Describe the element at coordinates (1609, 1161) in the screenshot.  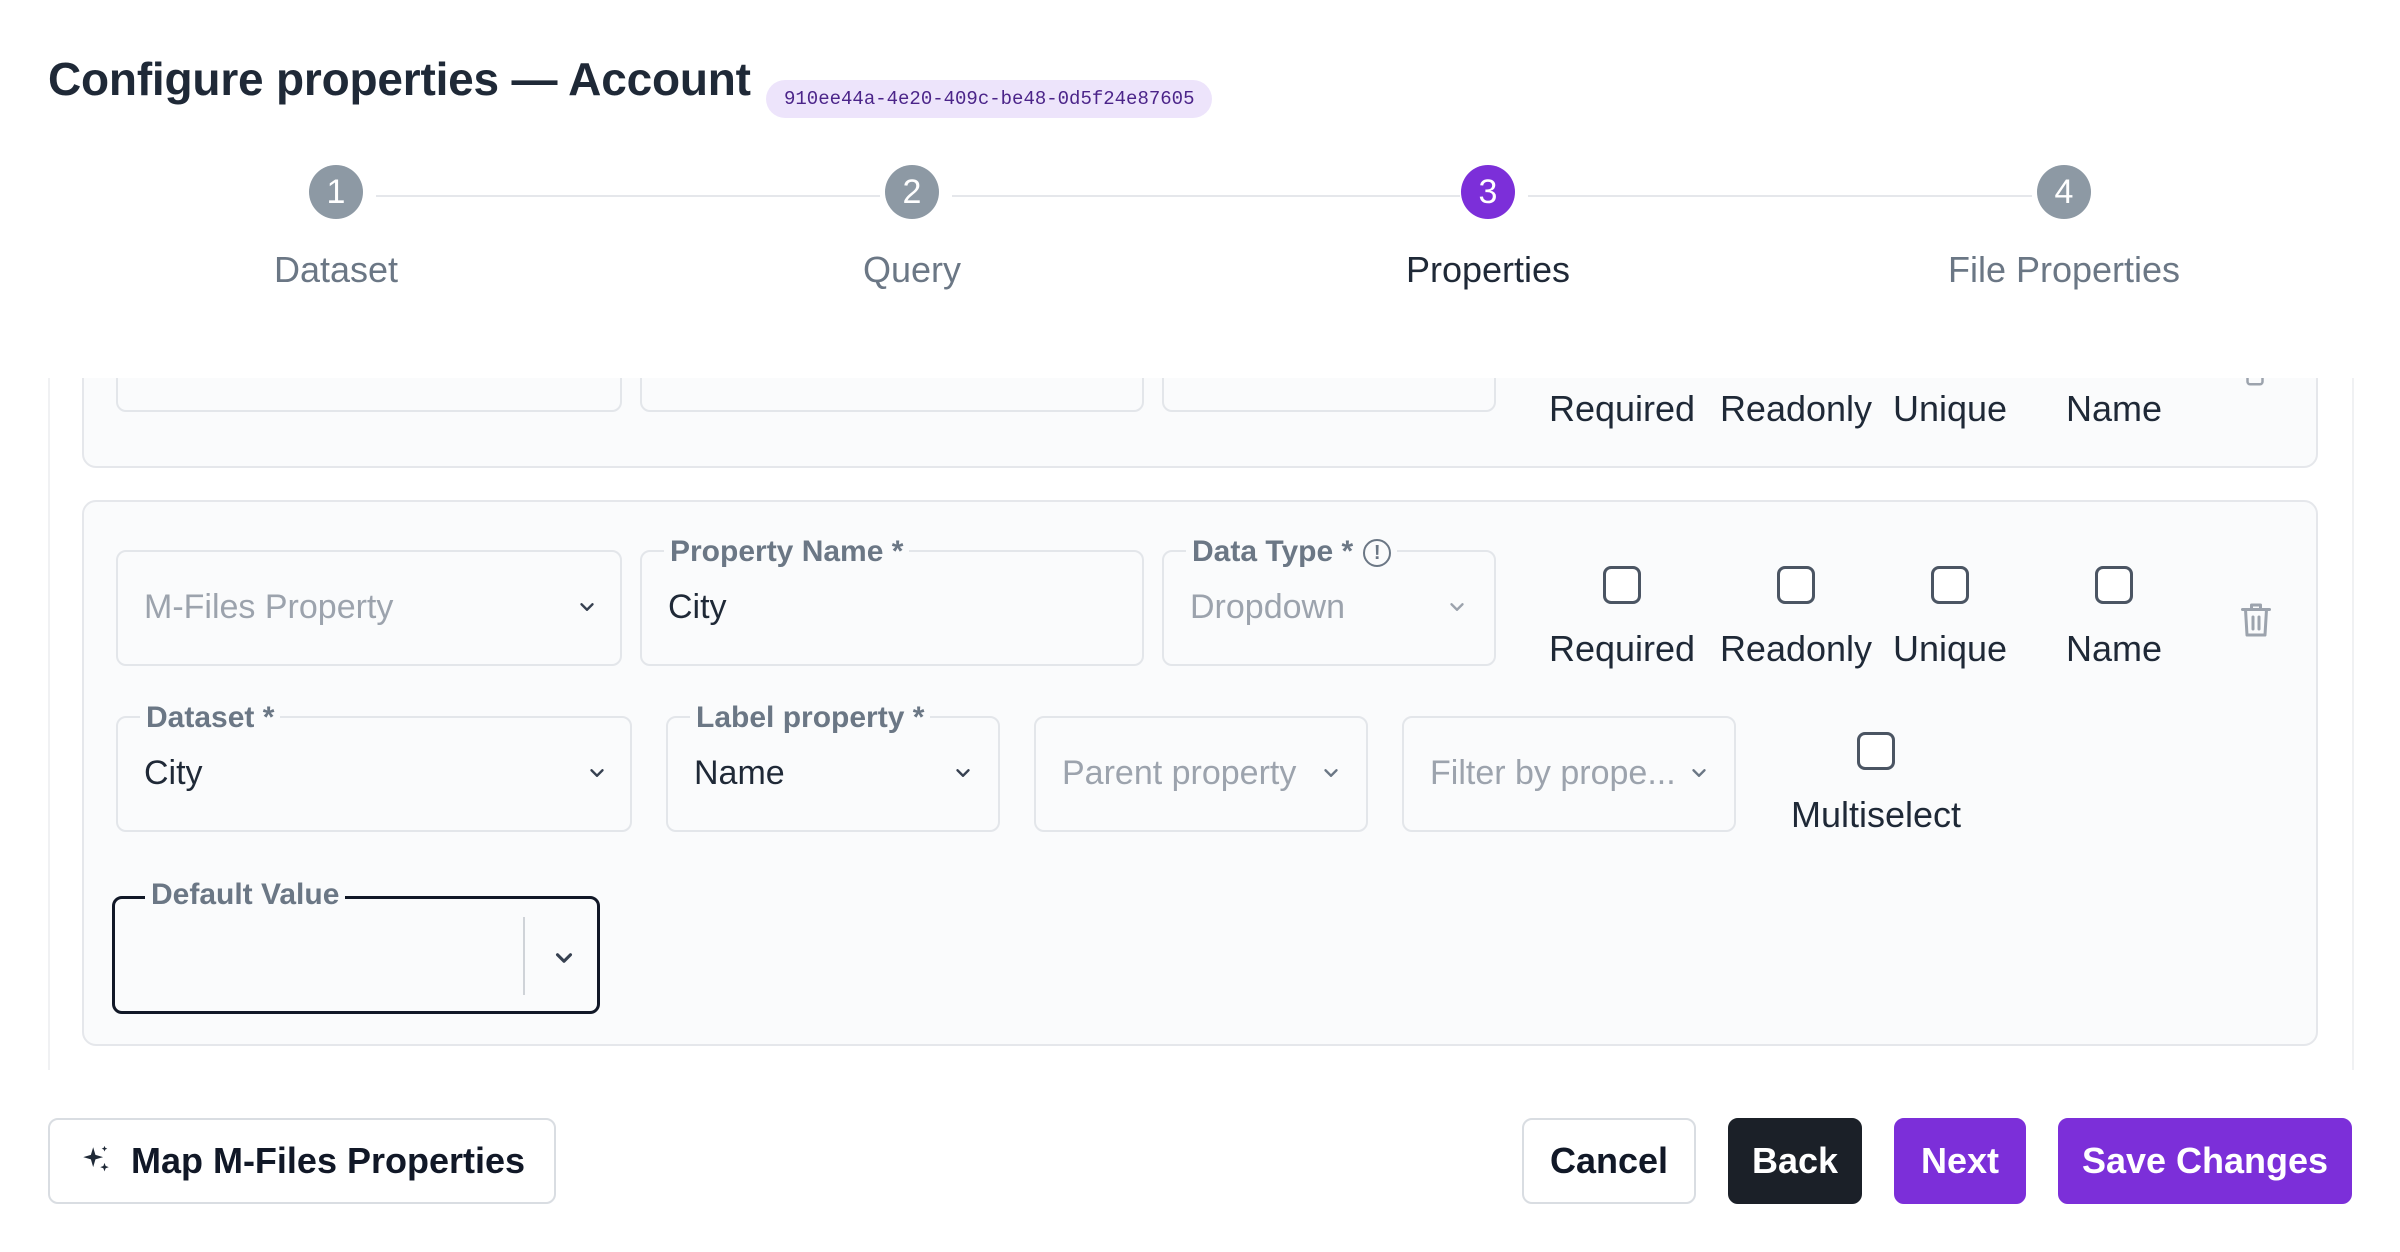
I see `cancel-button: Cancel` at that location.